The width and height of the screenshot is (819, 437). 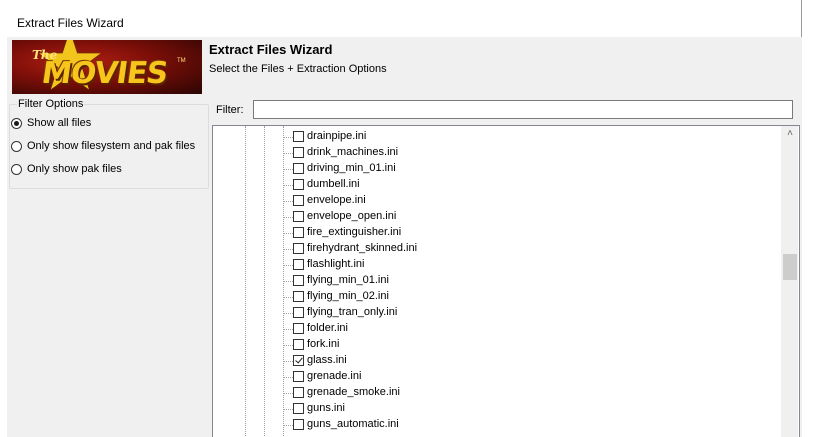 What do you see at coordinates (348, 296) in the screenshot?
I see `tree-item-label: flying_min_02.ini` at bounding box center [348, 296].